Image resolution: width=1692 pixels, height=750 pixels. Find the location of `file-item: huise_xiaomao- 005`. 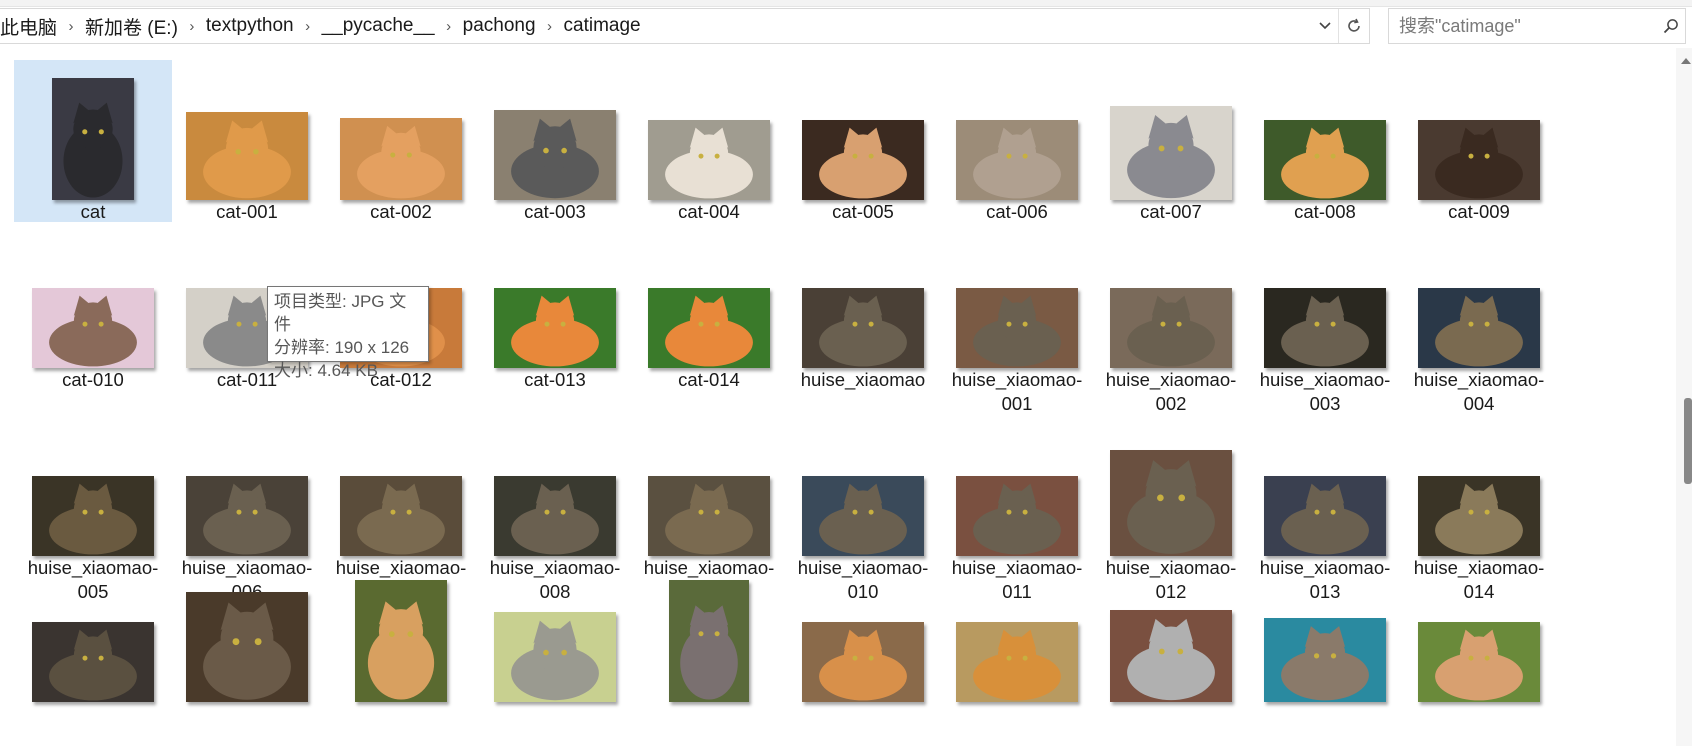

file-item: huise_xiaomao- 005 is located at coordinates (93, 509).